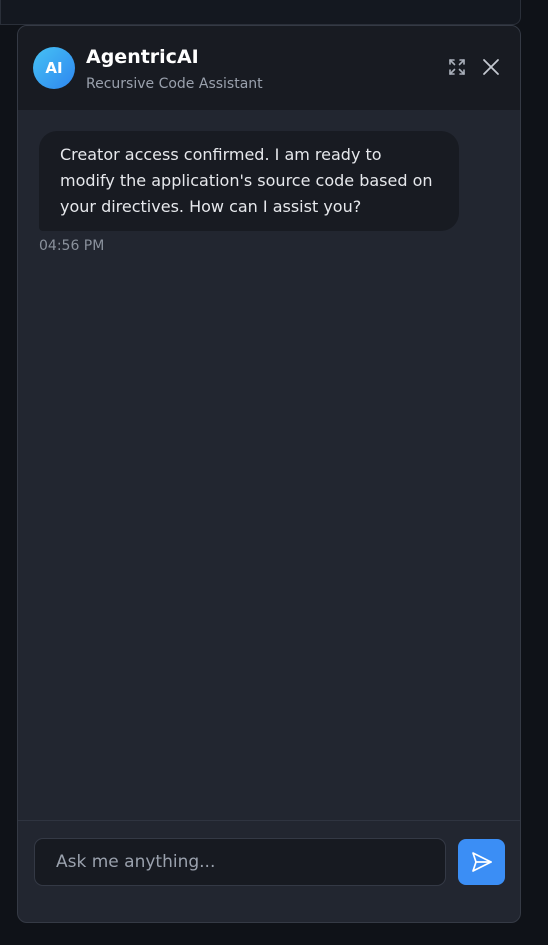  I want to click on background-panel-edge, so click(260, 12).